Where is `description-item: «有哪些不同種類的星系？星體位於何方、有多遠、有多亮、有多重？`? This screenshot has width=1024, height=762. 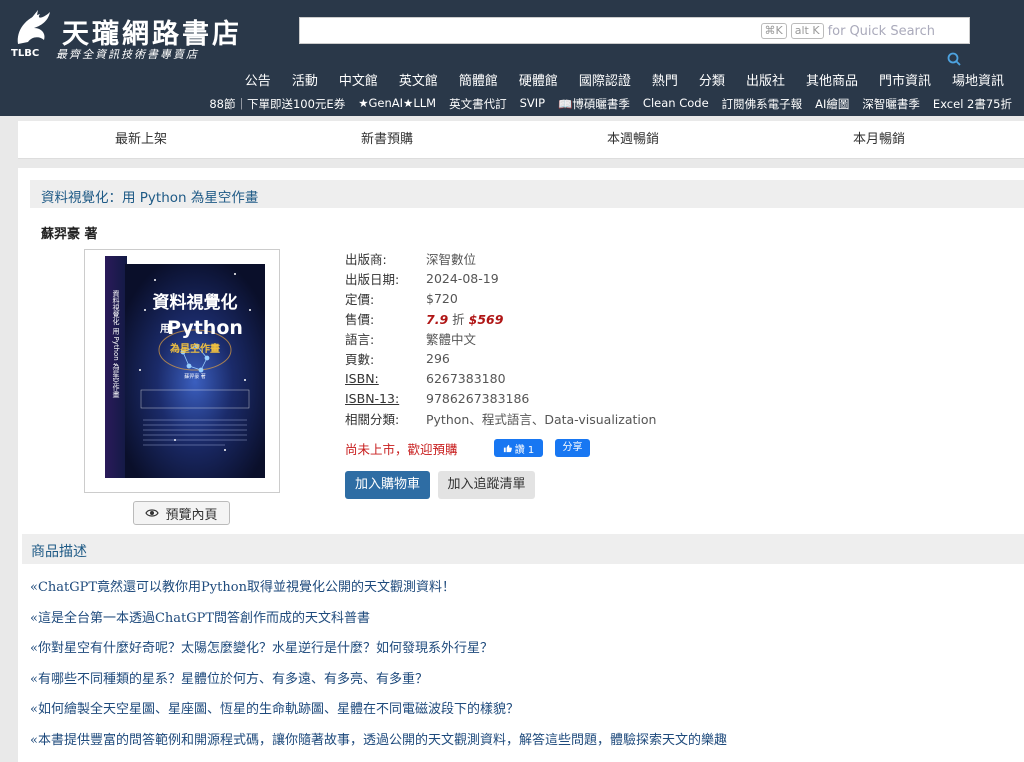 description-item: «有哪些不同種類的星系？星體位於何方、有多遠、有多亮、有多重？ is located at coordinates (229, 679).